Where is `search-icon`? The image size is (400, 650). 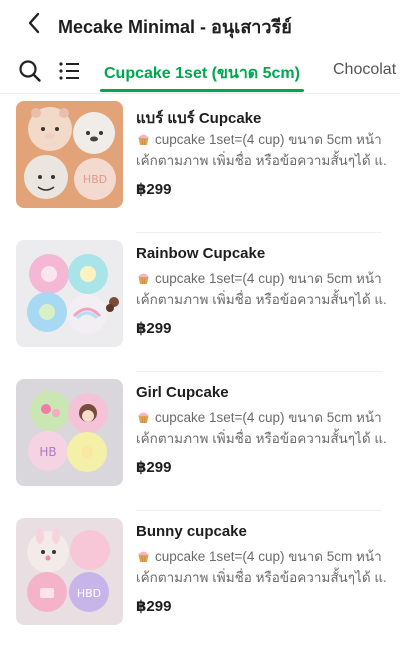
search-icon is located at coordinates (30, 71).